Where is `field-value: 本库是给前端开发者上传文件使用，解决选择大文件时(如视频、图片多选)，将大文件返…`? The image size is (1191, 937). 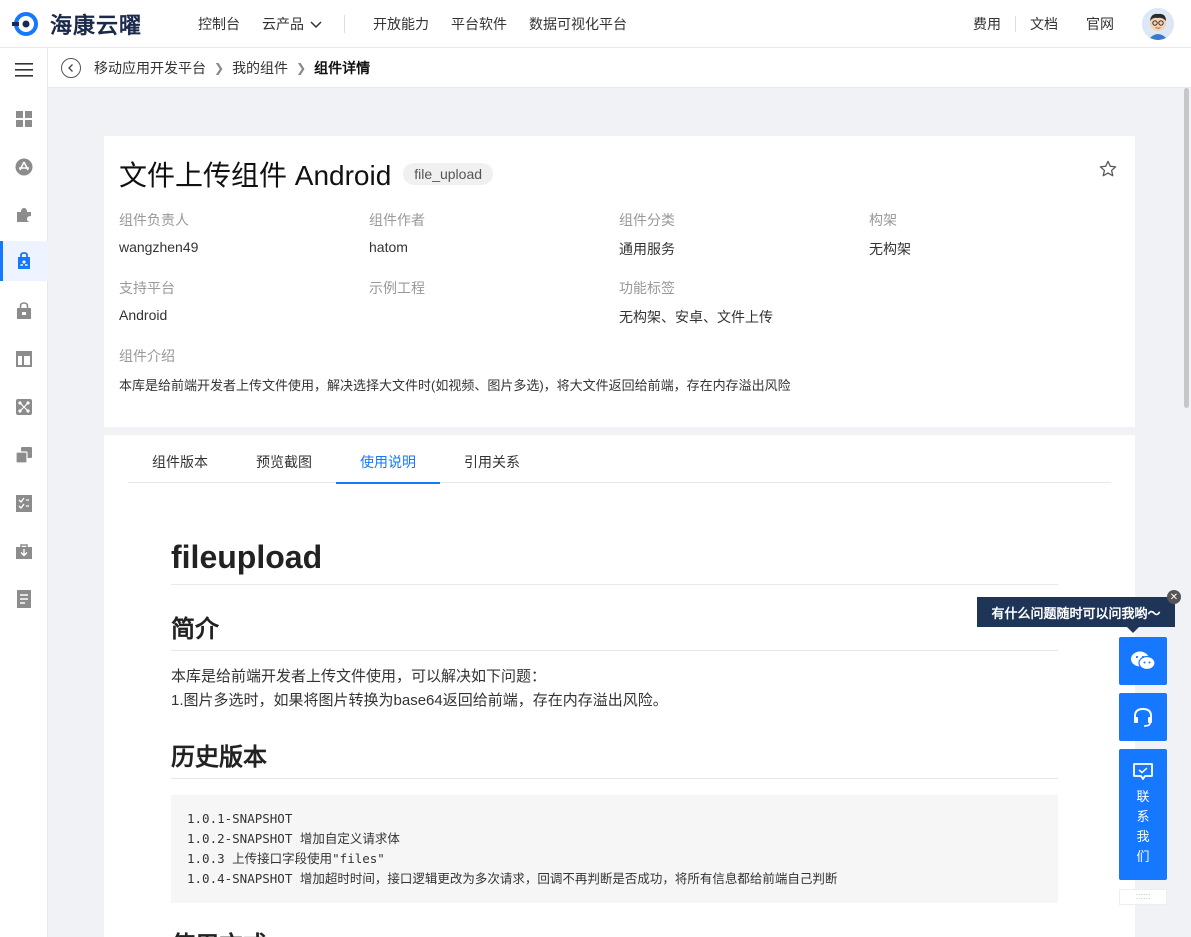 field-value: 本库是给前端开发者上传文件使用，解决选择大文件时(如视频、图片多选)，将大文件返… is located at coordinates (455, 385).